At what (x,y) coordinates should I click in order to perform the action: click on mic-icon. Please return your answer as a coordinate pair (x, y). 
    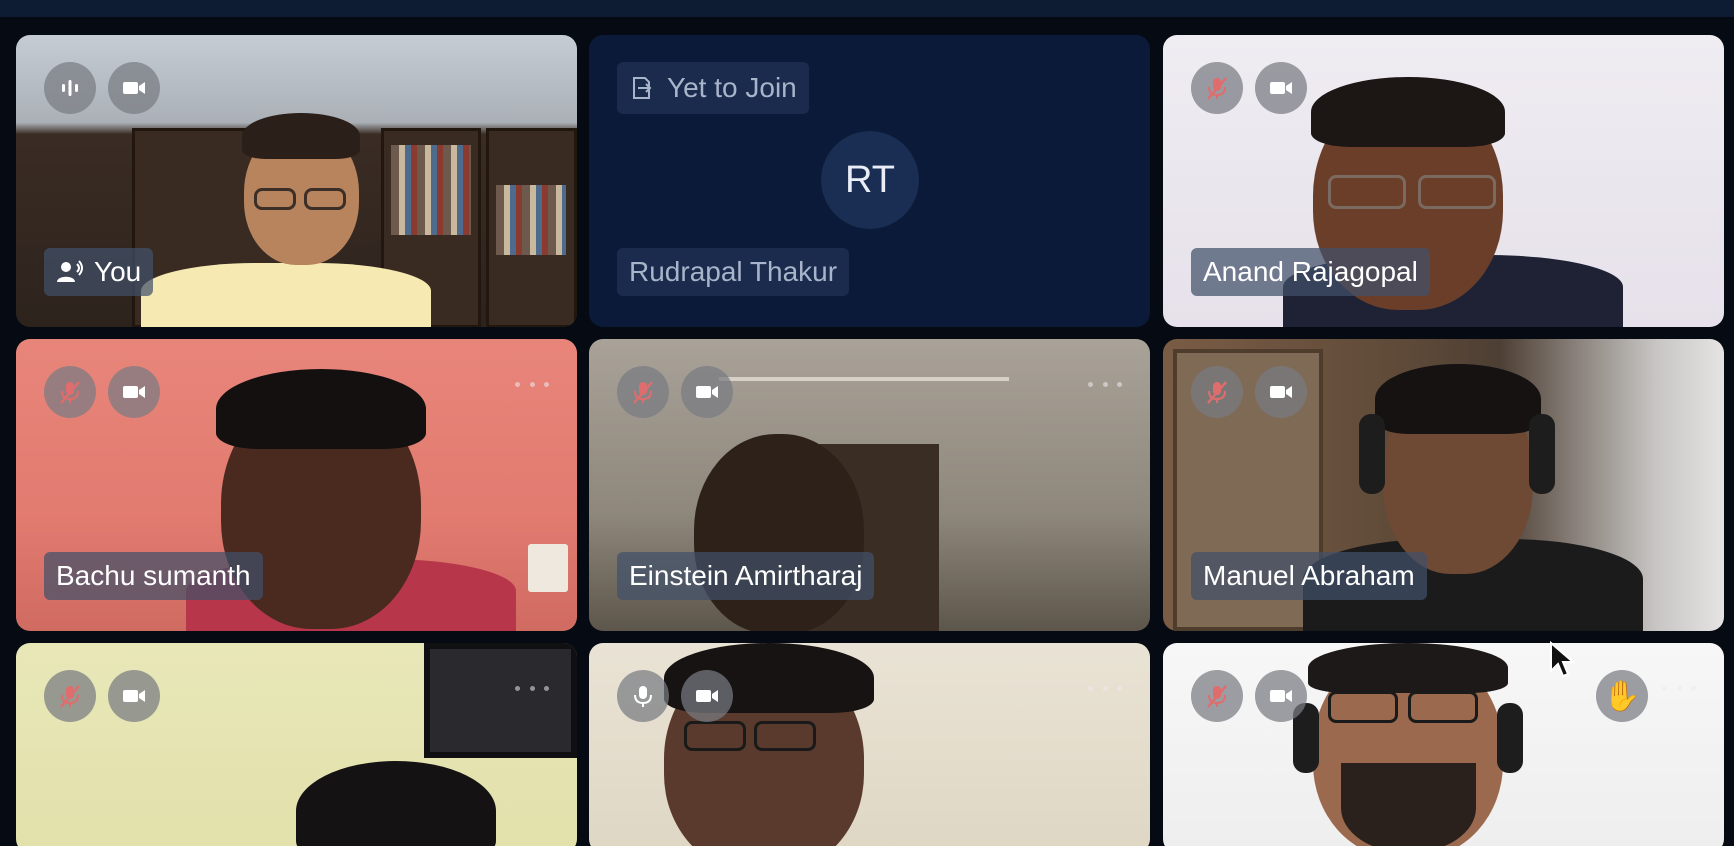
    Looking at the image, I should click on (643, 696).